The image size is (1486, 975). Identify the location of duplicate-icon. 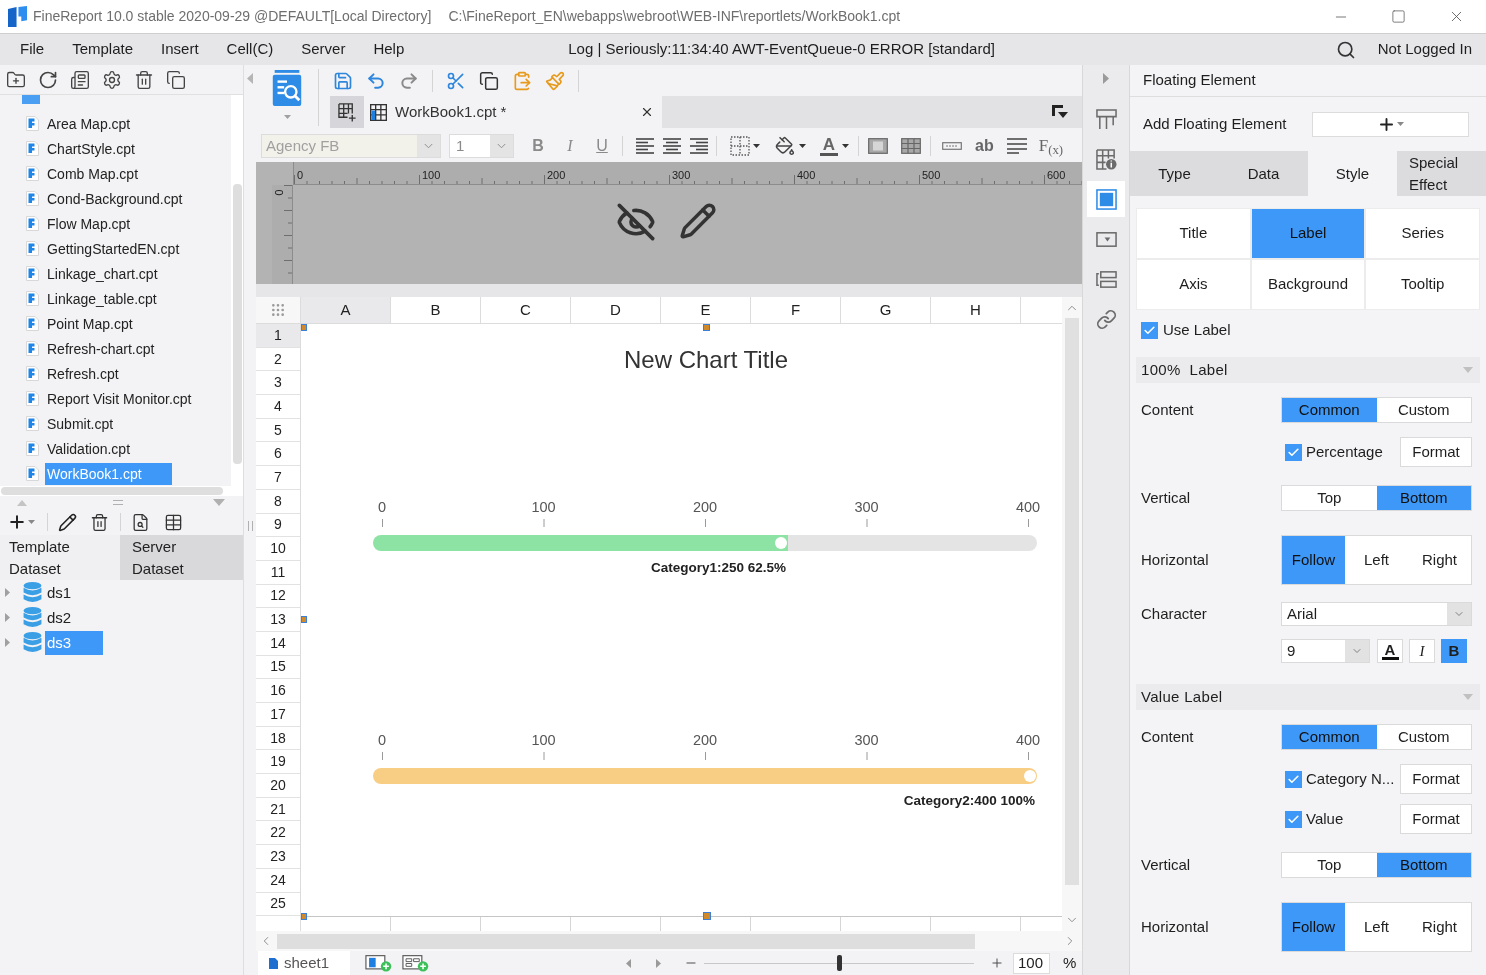
(176, 79).